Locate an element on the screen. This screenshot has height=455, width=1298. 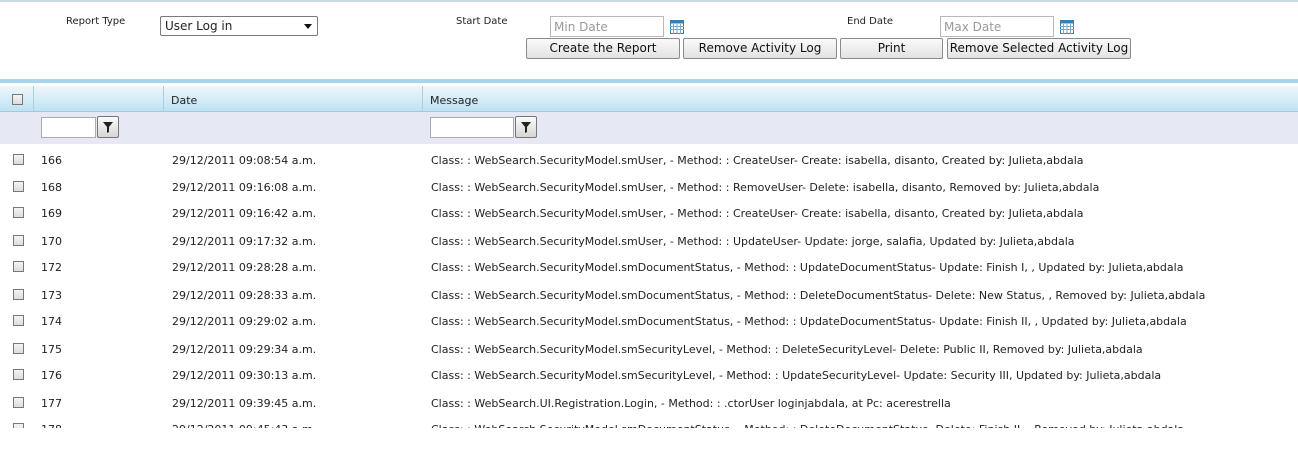
cell-id: 175 is located at coordinates (51, 349).